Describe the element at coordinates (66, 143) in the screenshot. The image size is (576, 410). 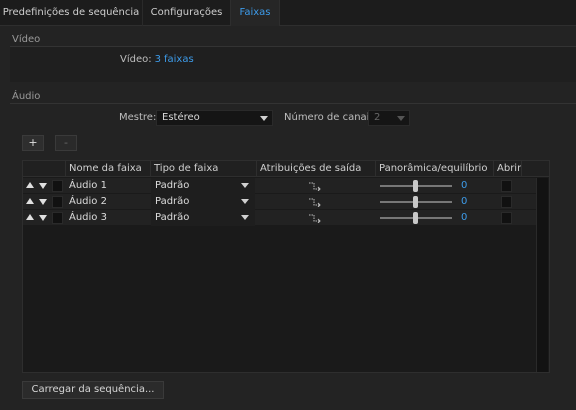
I see `remove-track-button: -` at that location.